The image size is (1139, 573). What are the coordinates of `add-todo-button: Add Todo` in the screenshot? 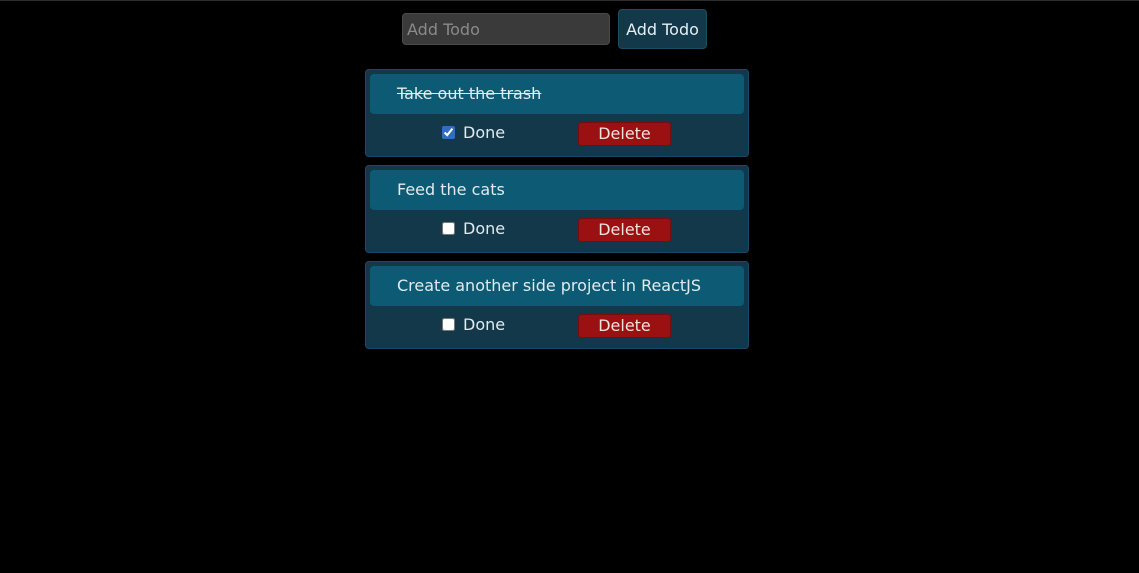 It's located at (662, 29).